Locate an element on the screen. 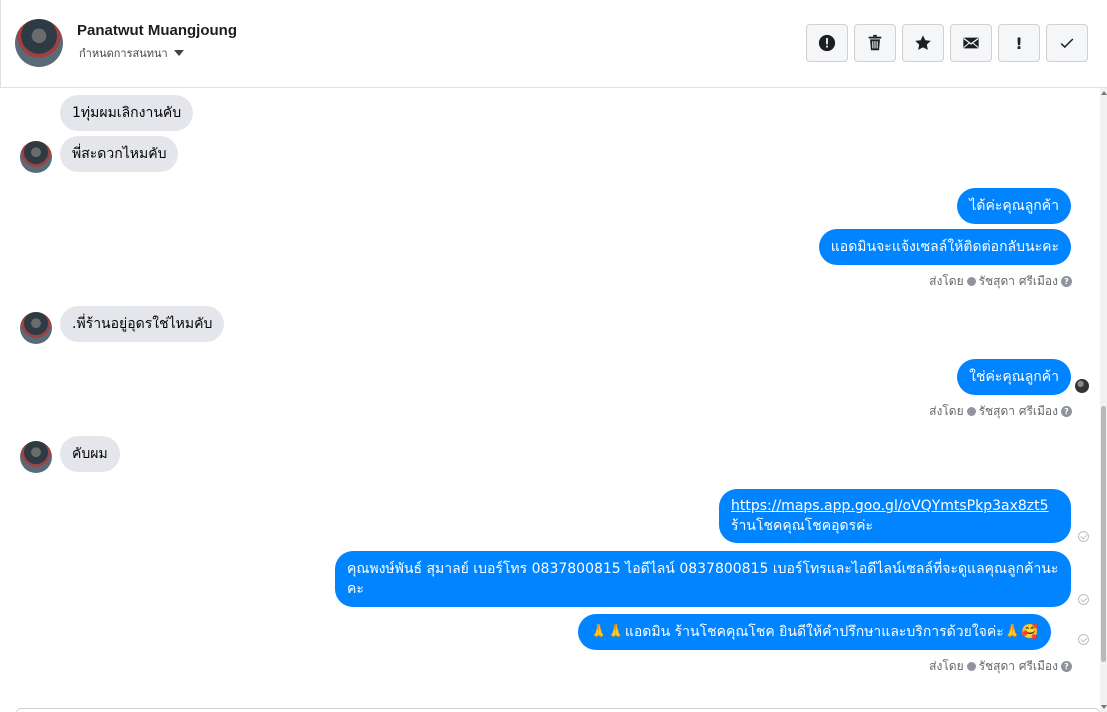  assign-label: กำหนดการสนทนา is located at coordinates (123, 53).